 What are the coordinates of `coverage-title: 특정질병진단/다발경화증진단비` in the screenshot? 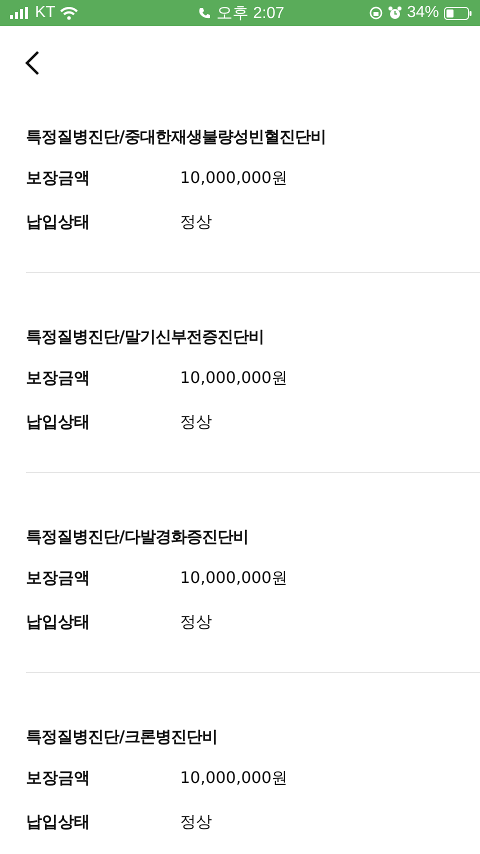 It's located at (138, 537).